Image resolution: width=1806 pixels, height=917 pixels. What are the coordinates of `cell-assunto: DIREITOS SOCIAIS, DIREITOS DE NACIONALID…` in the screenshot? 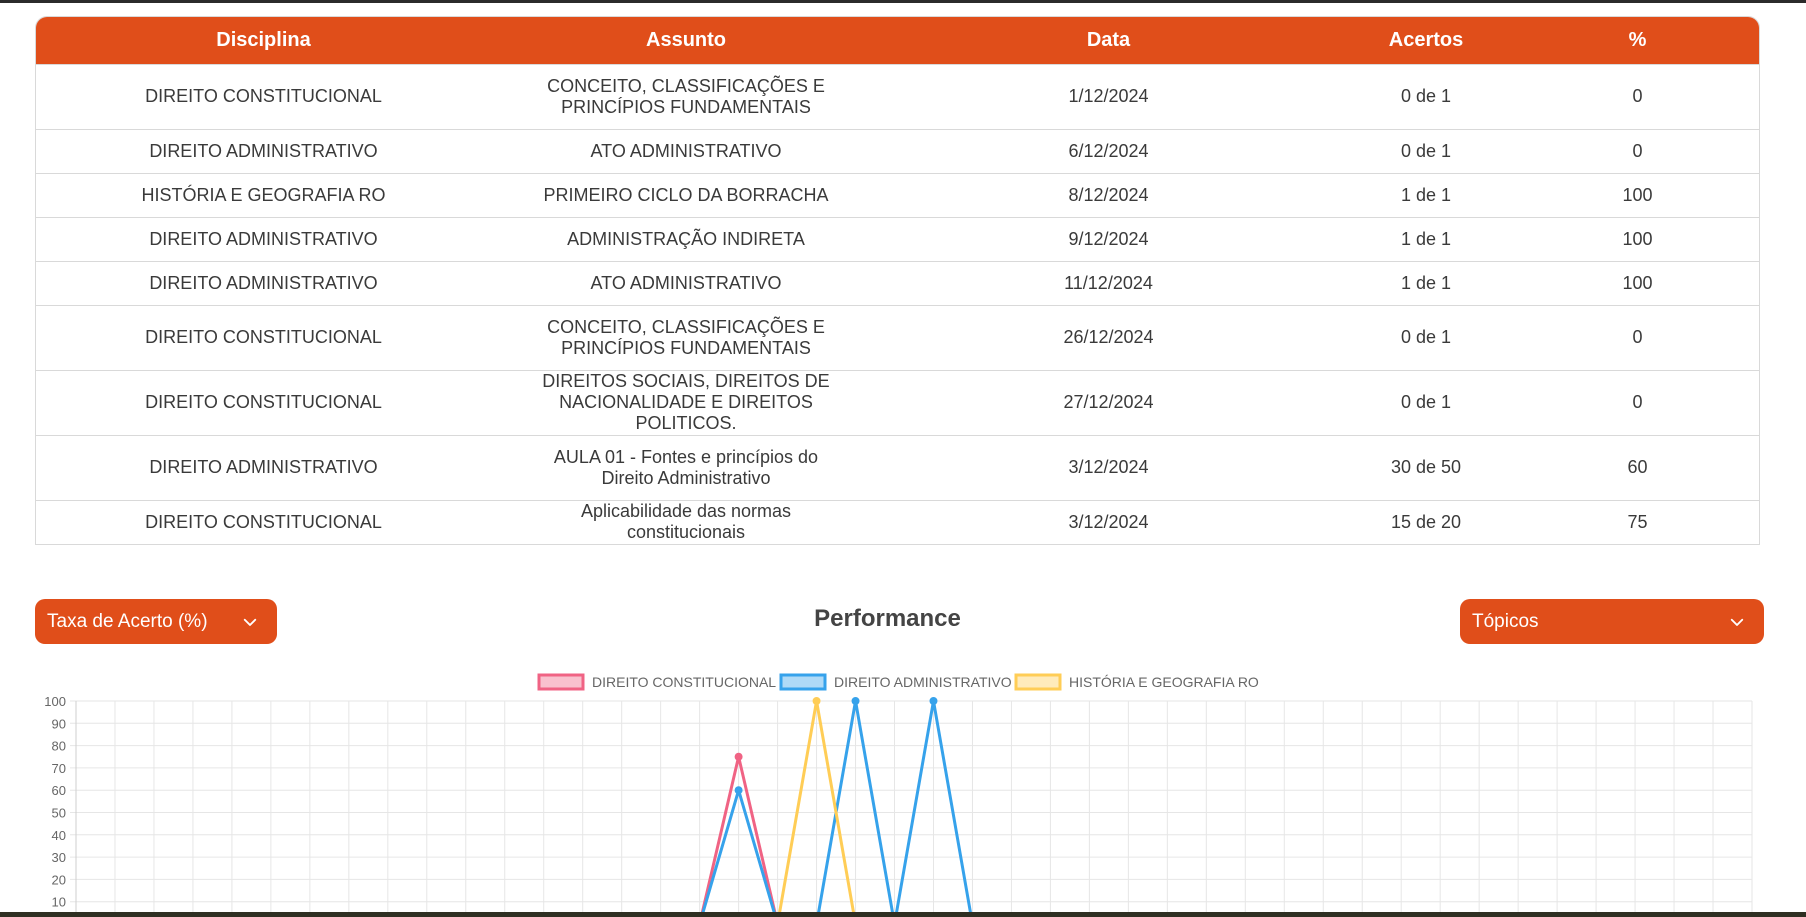 It's located at (686, 402).